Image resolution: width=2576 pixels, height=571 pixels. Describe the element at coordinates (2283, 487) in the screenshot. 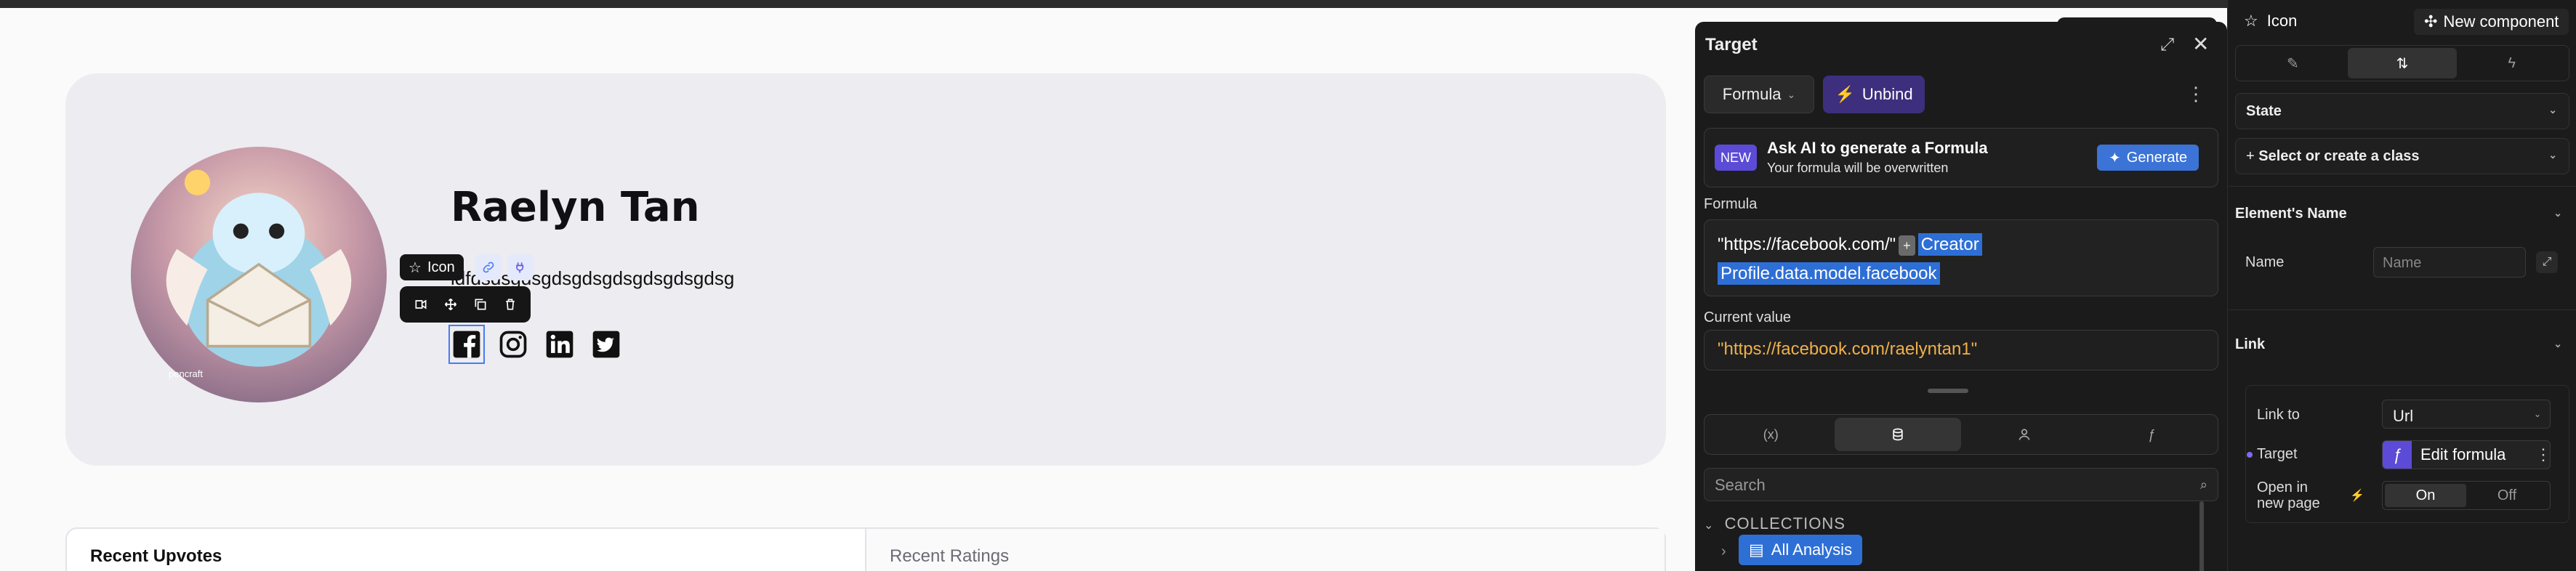

I see `open-new-page-label-line1: Open in` at that location.